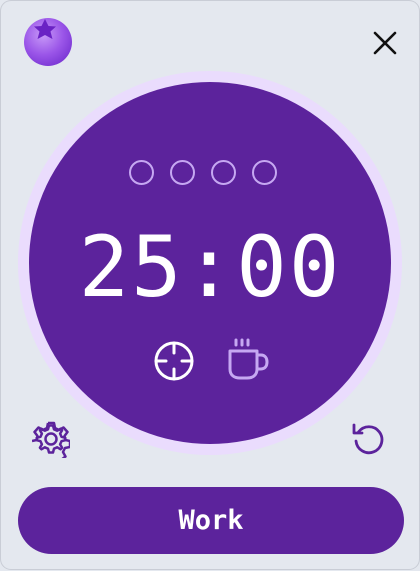  I want to click on gear-icon, so click(51, 439).